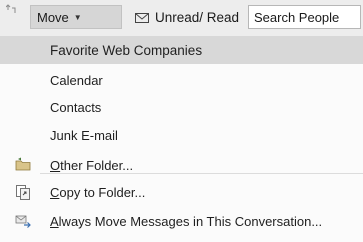 The width and height of the screenshot is (363, 242). I want to click on menu-item-label: Favorite Web Companies, so click(126, 50).